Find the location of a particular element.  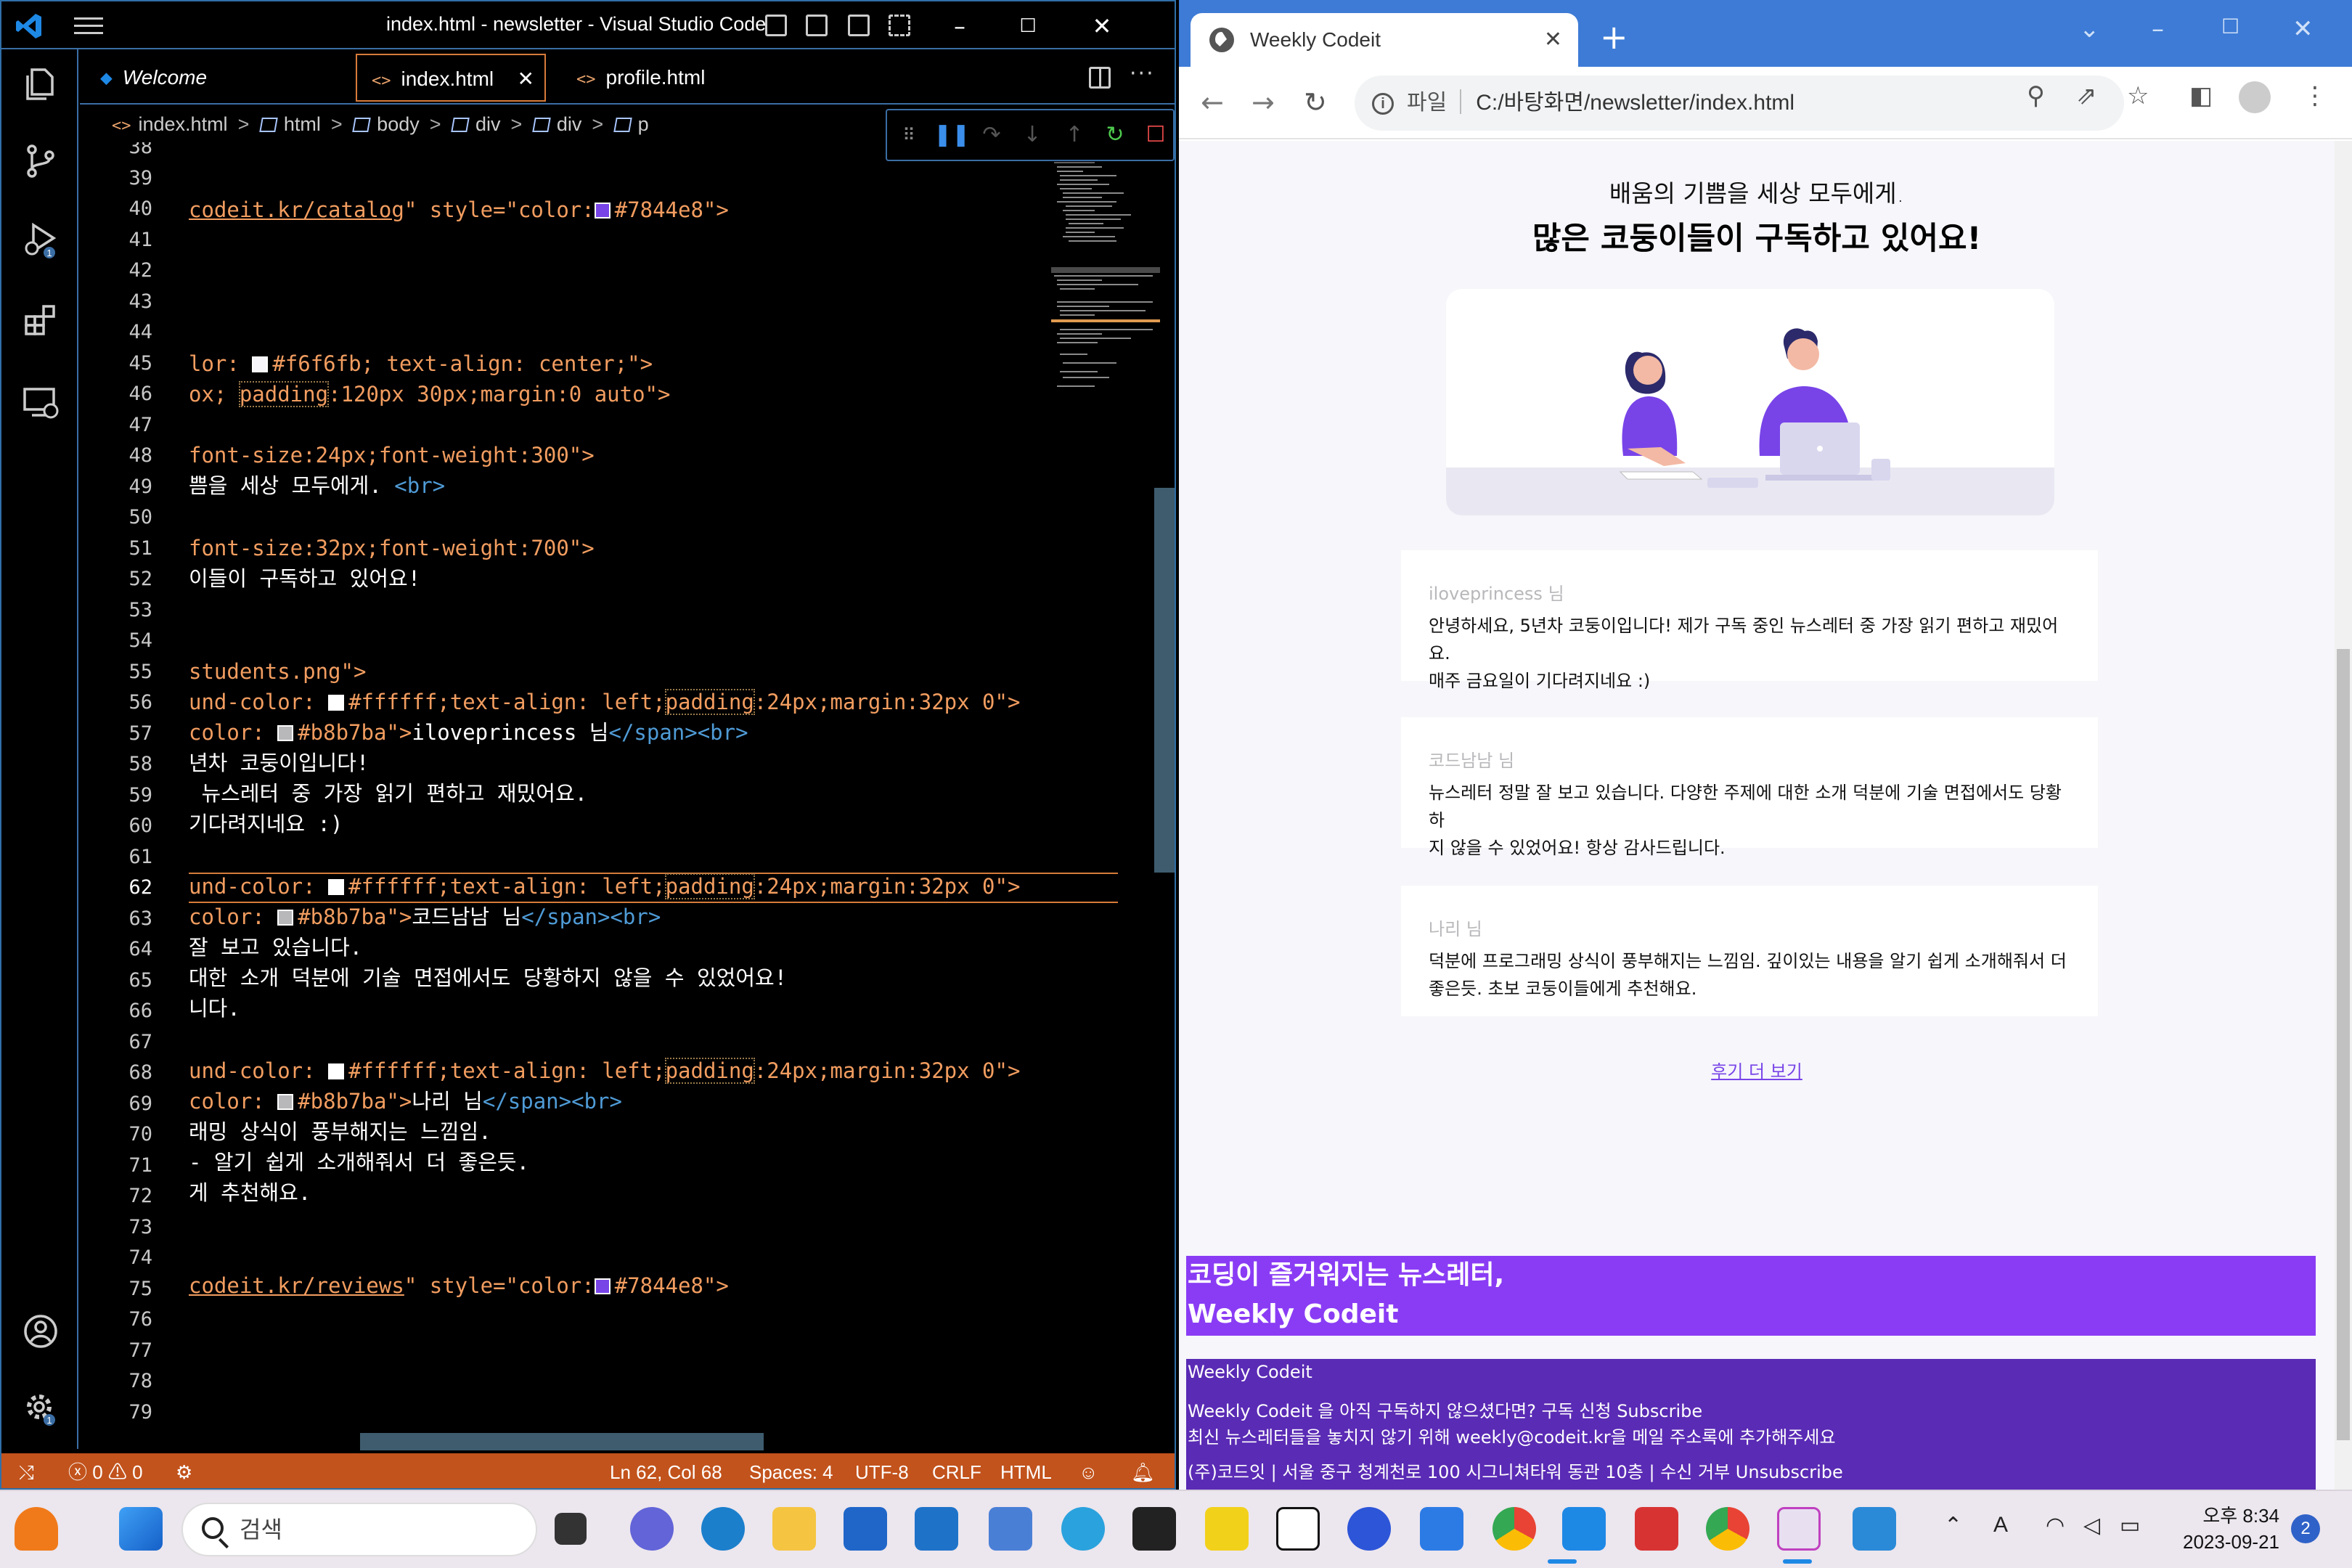

chrome-profile-icon is located at coordinates (1515, 1529).